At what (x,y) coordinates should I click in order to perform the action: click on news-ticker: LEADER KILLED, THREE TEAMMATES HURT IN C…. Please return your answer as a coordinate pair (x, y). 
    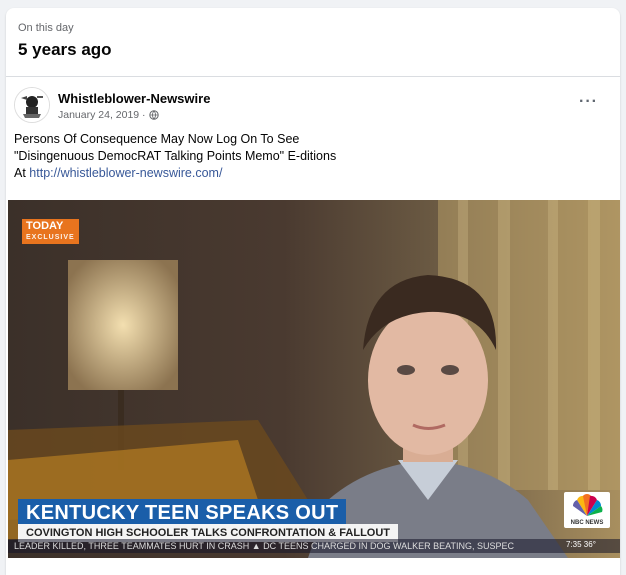
    Looking at the image, I should click on (314, 546).